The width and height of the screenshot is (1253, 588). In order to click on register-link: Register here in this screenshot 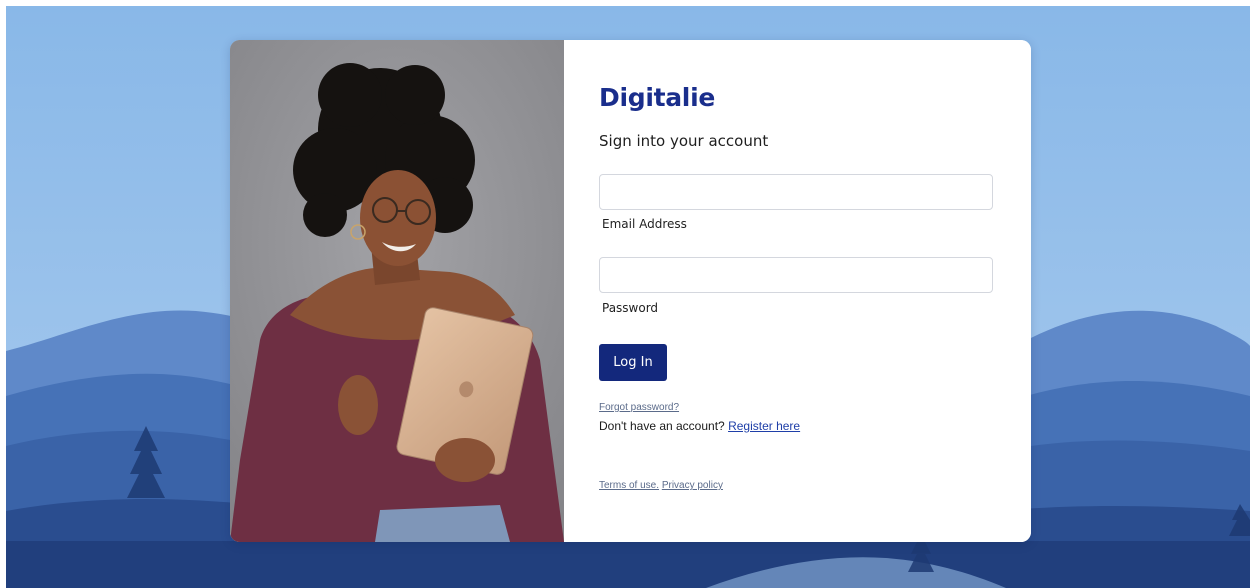, I will do `click(764, 426)`.